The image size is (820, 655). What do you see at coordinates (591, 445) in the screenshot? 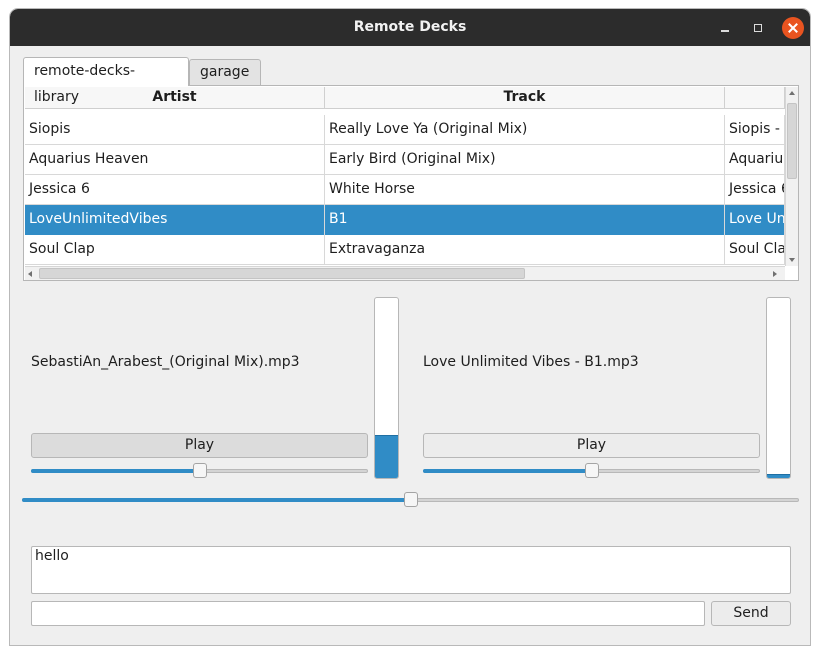
I see `deck2-play-button: Play` at bounding box center [591, 445].